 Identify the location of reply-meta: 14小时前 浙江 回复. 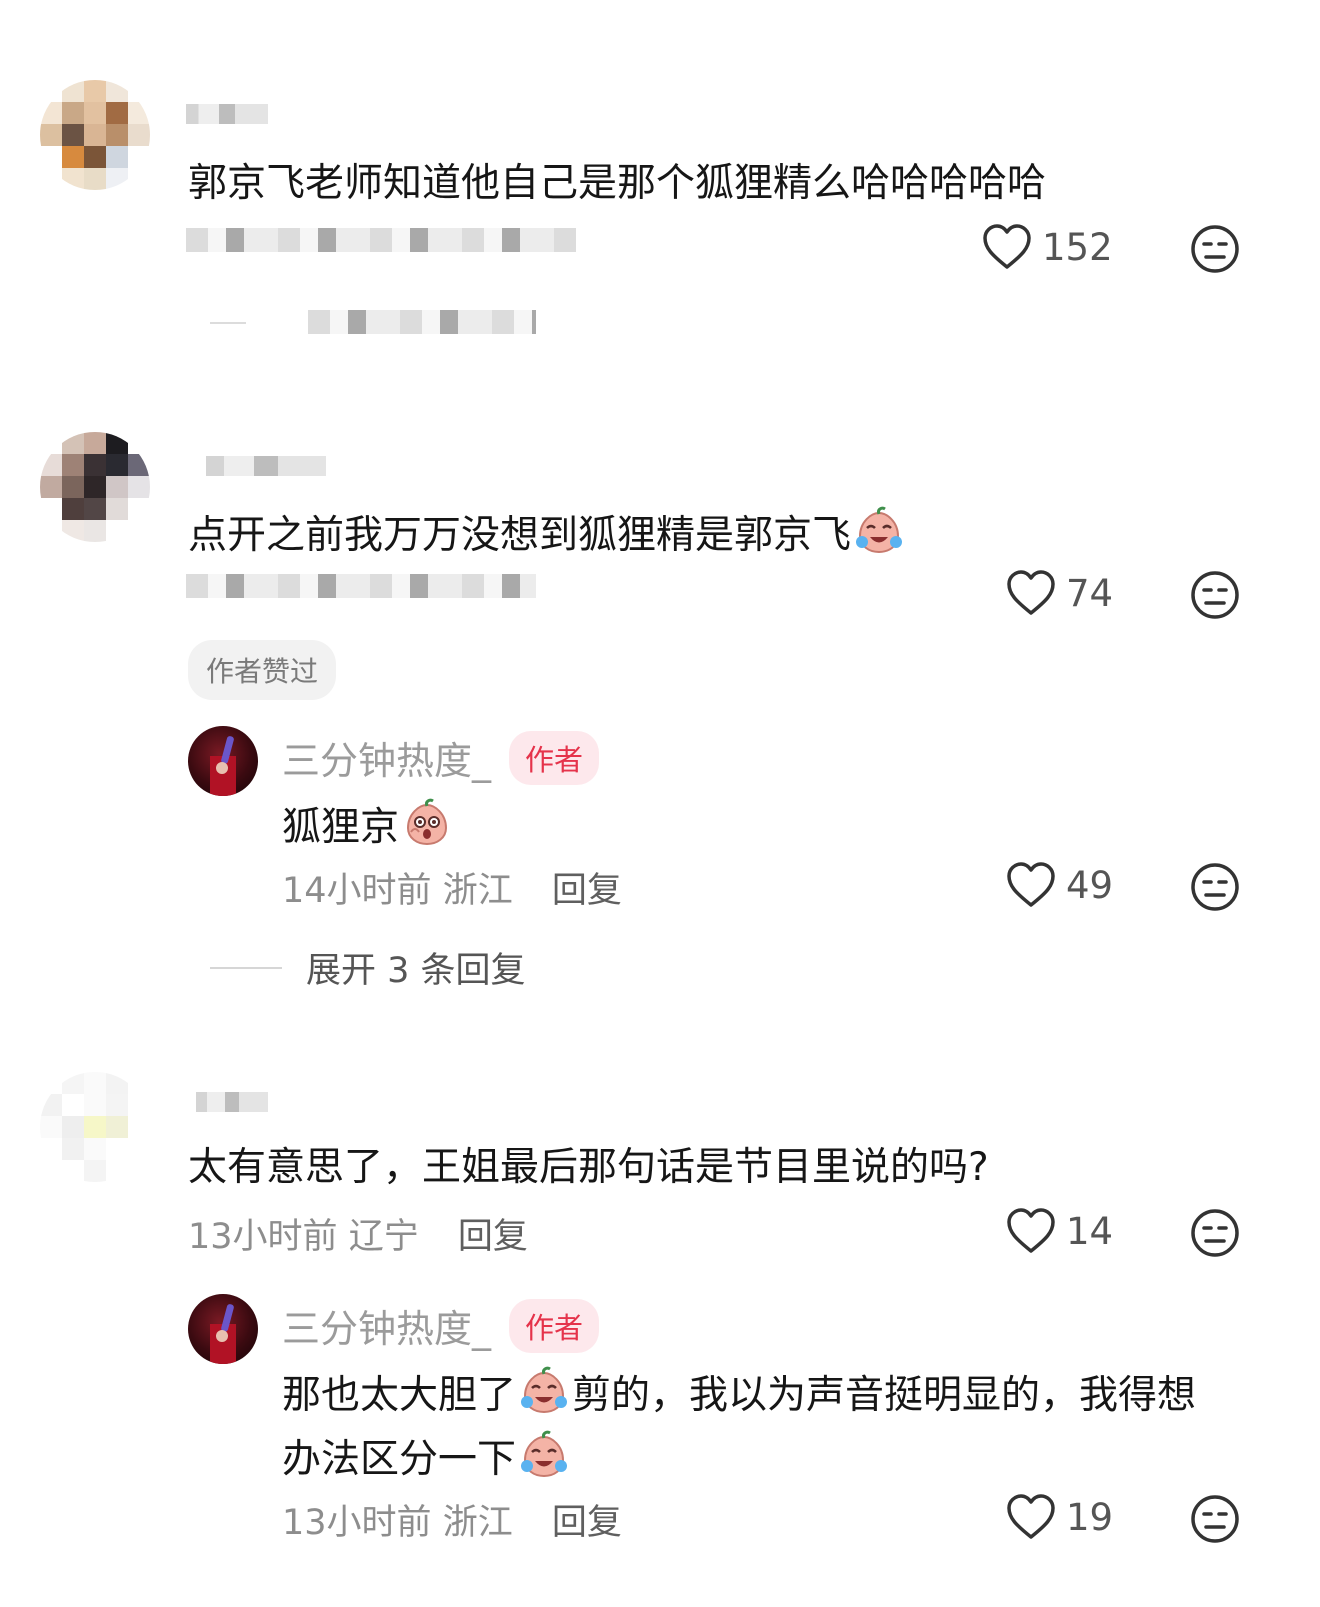
(452, 887).